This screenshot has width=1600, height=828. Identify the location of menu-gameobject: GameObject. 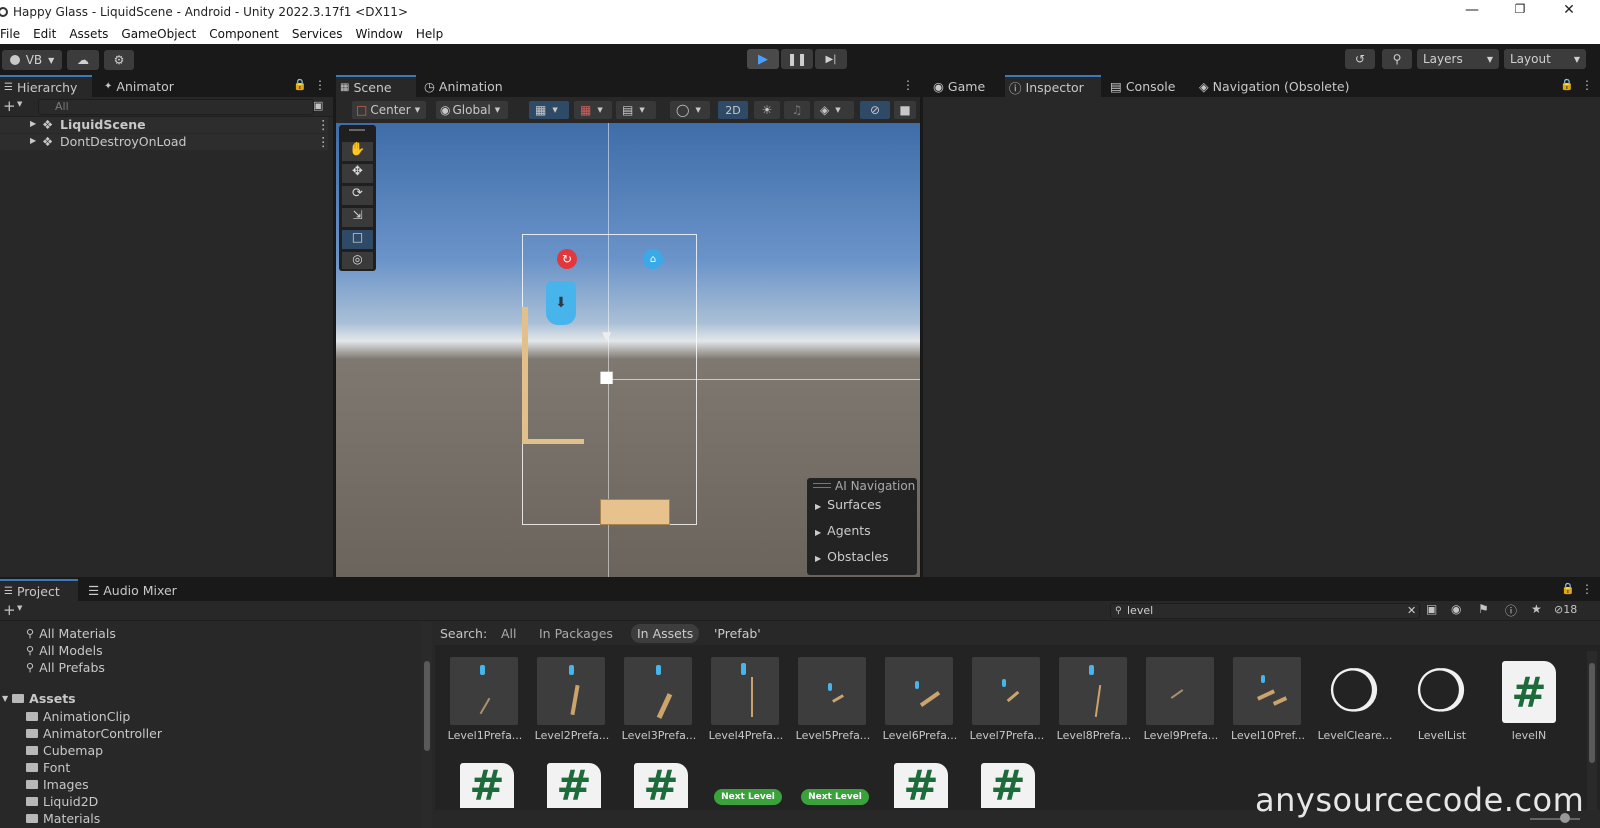
(159, 34).